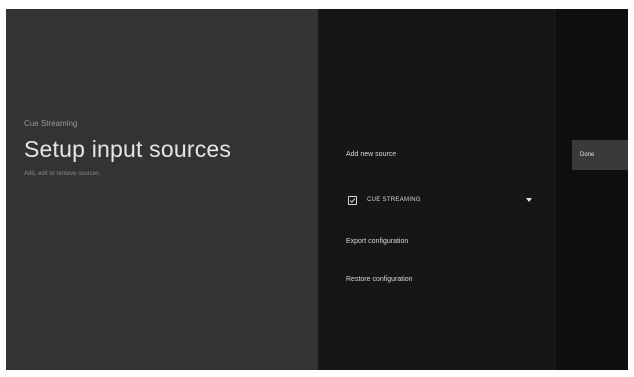 Image resolution: width=634 pixels, height=377 pixels. What do you see at coordinates (587, 155) in the screenshot?
I see `done-button-label: Done` at bounding box center [587, 155].